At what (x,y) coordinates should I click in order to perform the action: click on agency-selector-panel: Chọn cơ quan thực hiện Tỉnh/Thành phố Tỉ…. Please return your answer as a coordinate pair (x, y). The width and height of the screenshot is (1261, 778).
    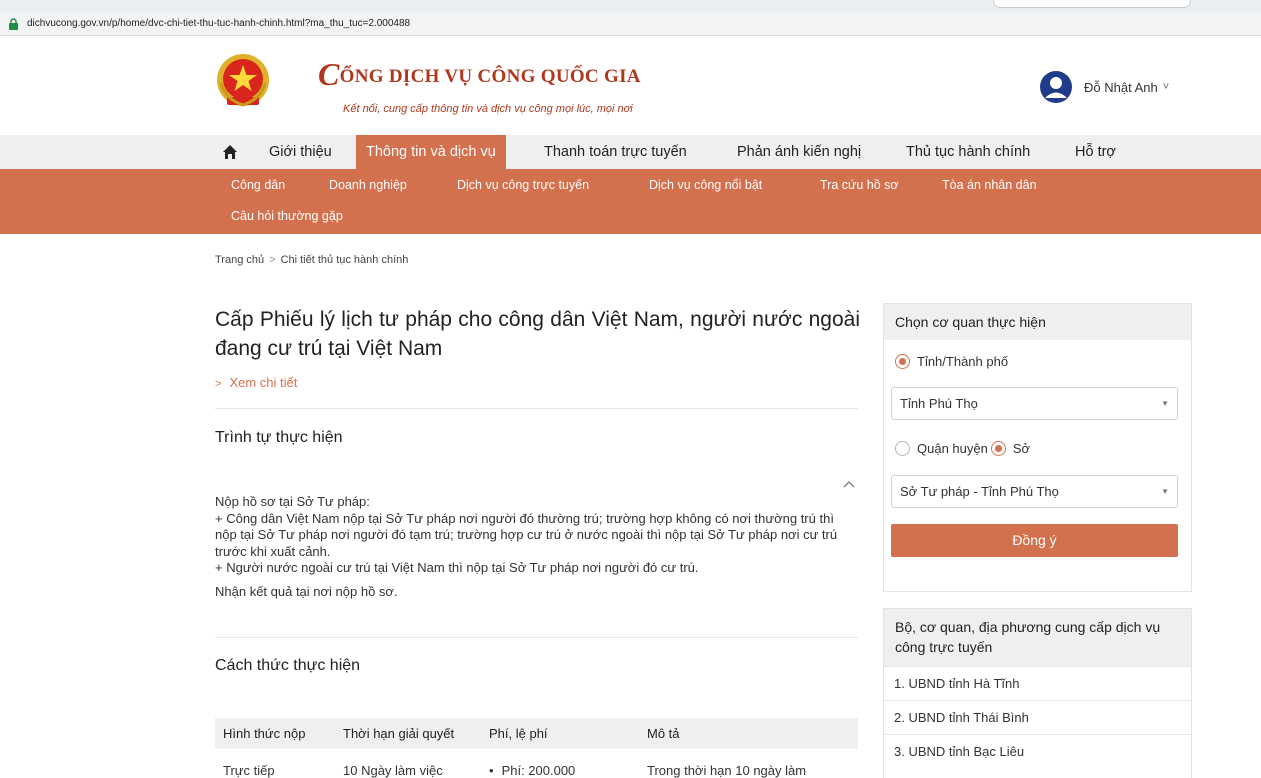
    Looking at the image, I should click on (1037, 447).